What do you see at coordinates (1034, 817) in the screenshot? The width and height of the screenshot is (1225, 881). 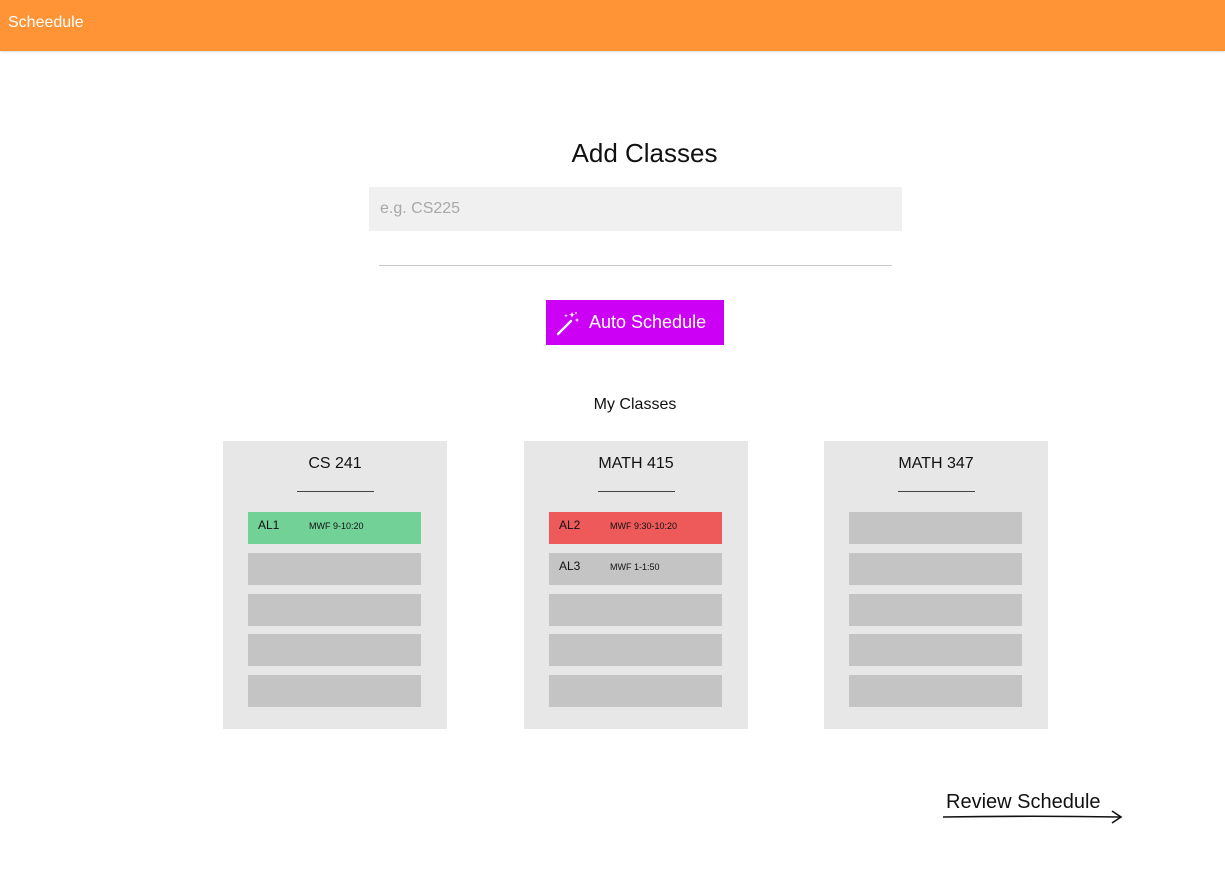 I see `arrow-right-icon` at bounding box center [1034, 817].